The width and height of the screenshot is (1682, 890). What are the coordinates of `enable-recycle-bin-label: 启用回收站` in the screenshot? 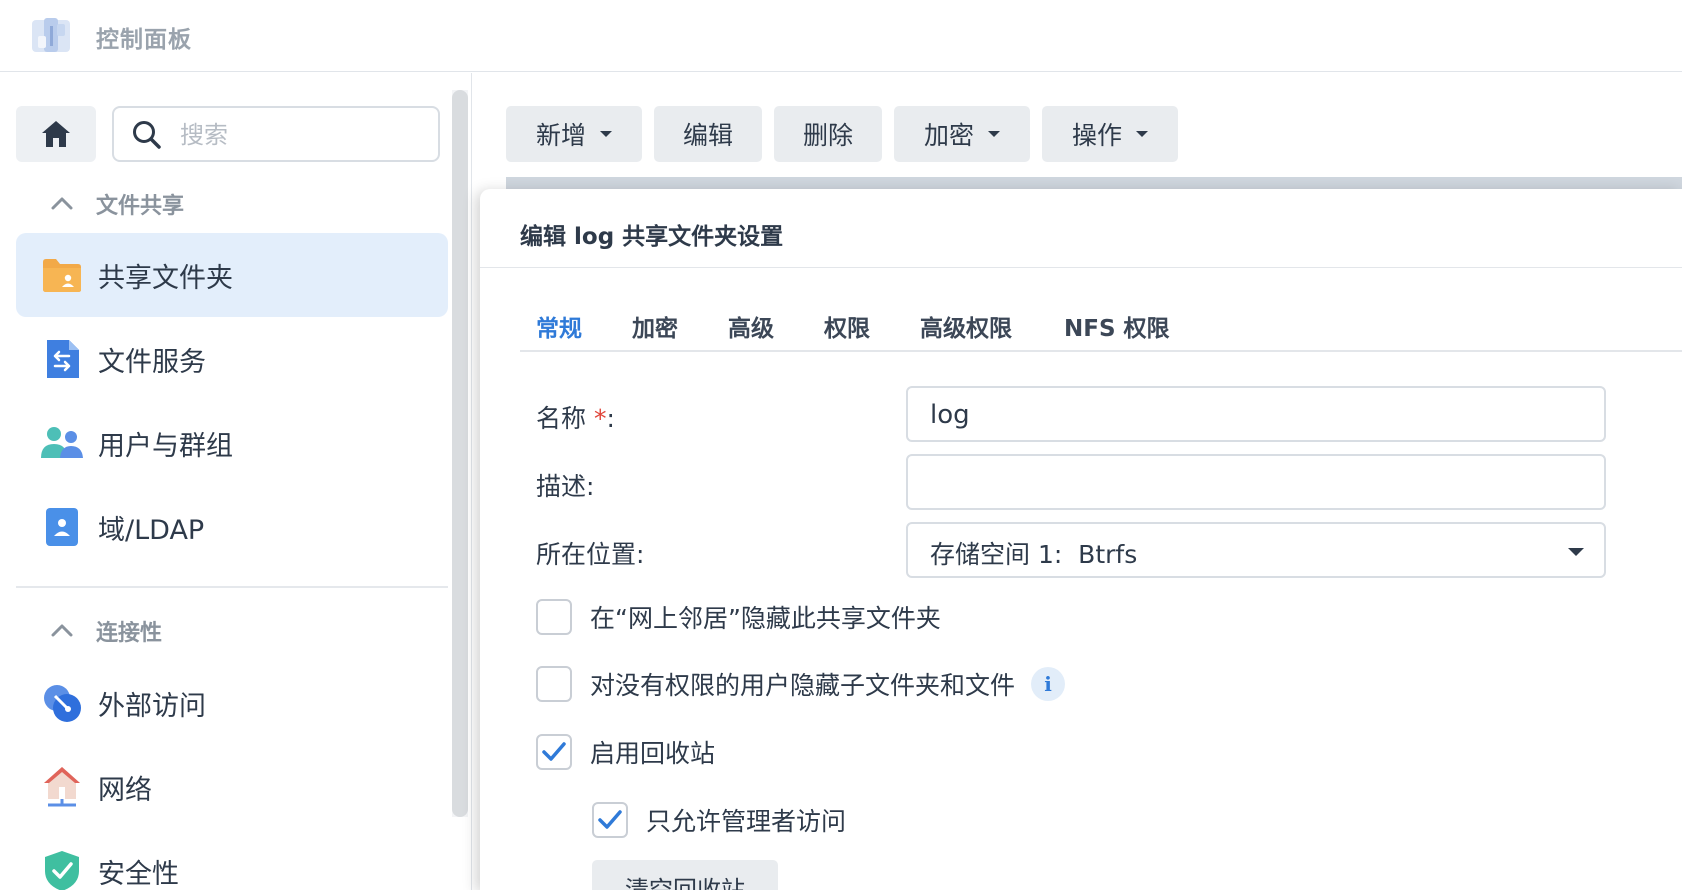 It's located at (653, 753).